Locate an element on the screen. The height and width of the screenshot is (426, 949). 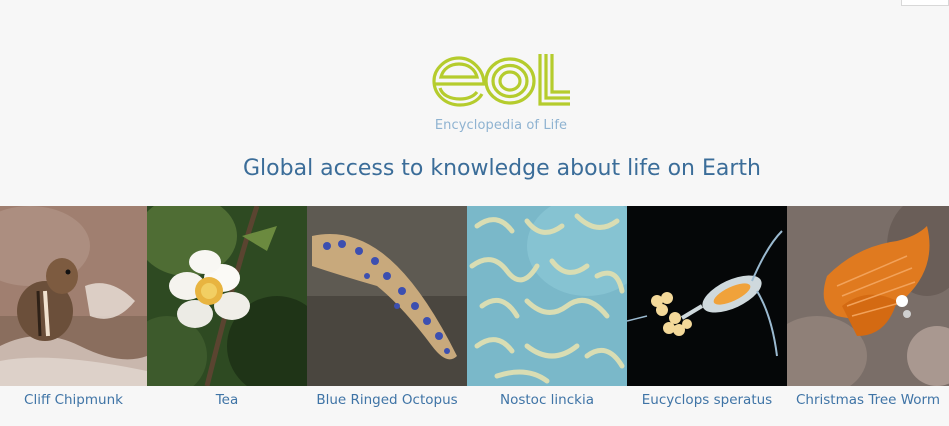
caption-cliff-chipmunk: Cliff Chipmunk is located at coordinates (73, 400).